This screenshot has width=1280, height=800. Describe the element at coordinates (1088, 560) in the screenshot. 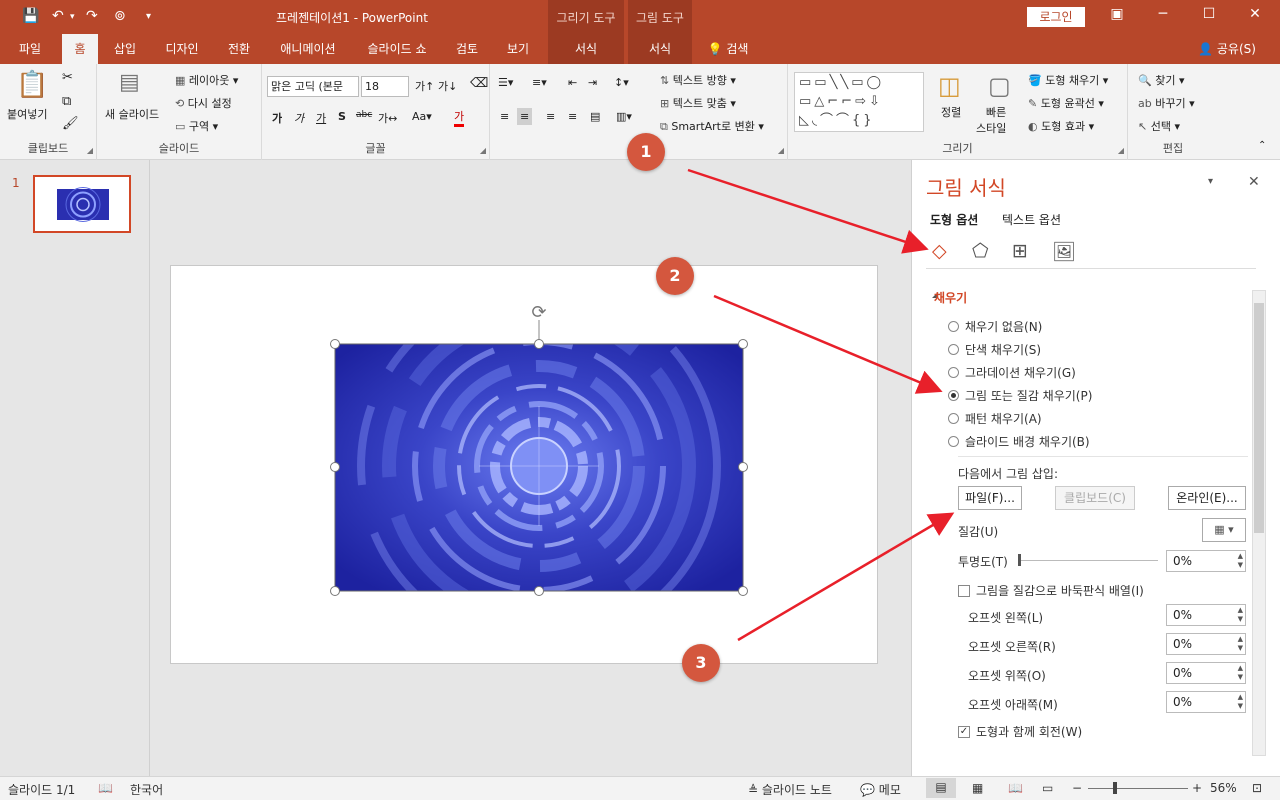

I see `transparency-slider-track` at that location.